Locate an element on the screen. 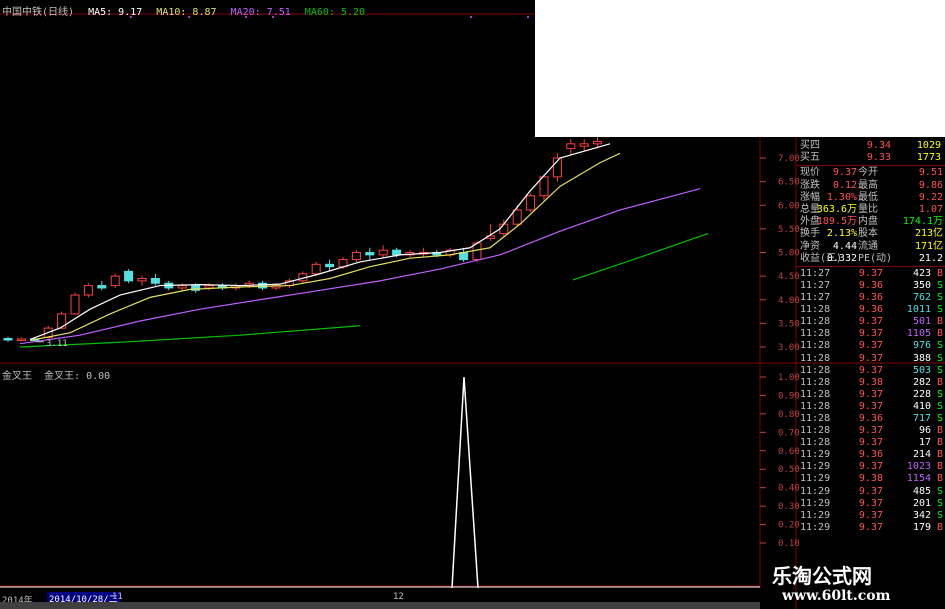  stat-row: 涨幅 1.30% 最低 9.22 is located at coordinates (870, 198).